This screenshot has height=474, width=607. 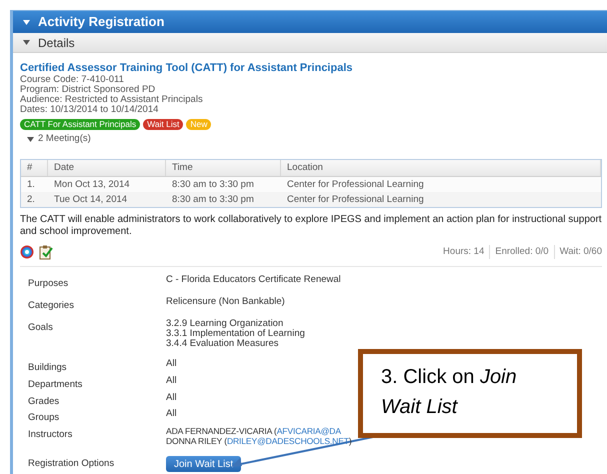 What do you see at coordinates (163, 124) in the screenshot?
I see `tag: Wait List` at bounding box center [163, 124].